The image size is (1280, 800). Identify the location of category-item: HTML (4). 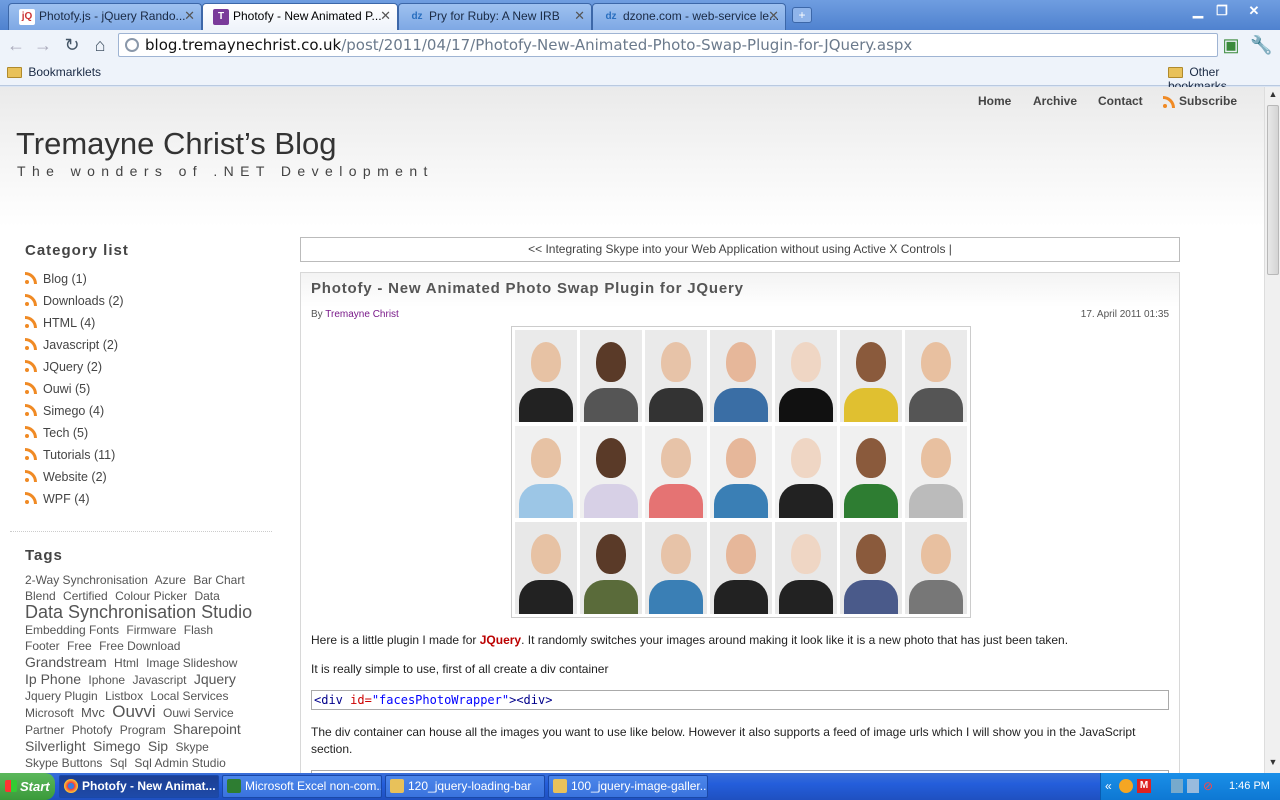
(60, 325).